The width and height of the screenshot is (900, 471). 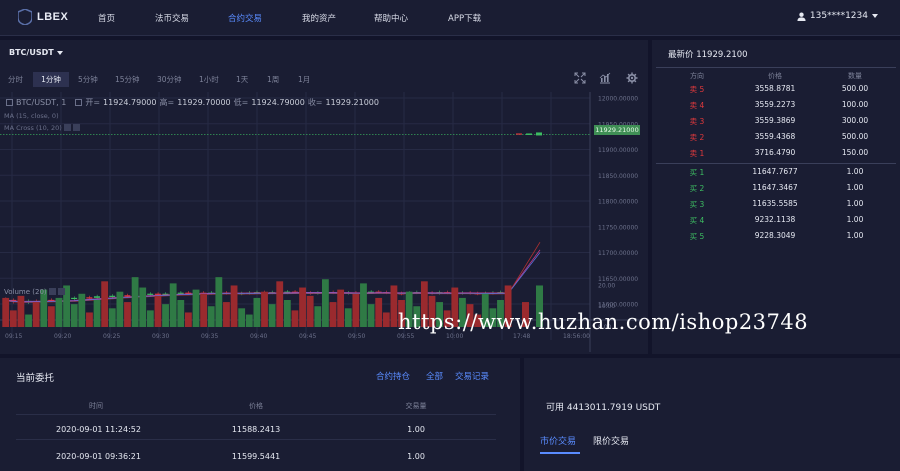 I want to click on bid-side: 买 3, so click(x=697, y=204).